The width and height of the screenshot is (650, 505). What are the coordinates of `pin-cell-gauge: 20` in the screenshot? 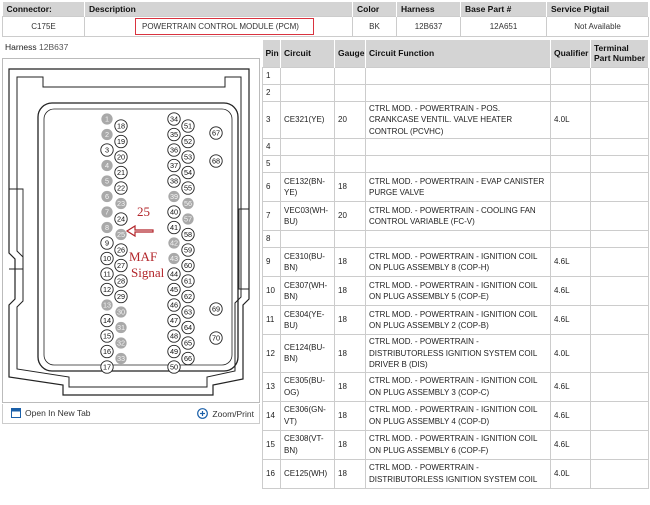 It's located at (350, 216).